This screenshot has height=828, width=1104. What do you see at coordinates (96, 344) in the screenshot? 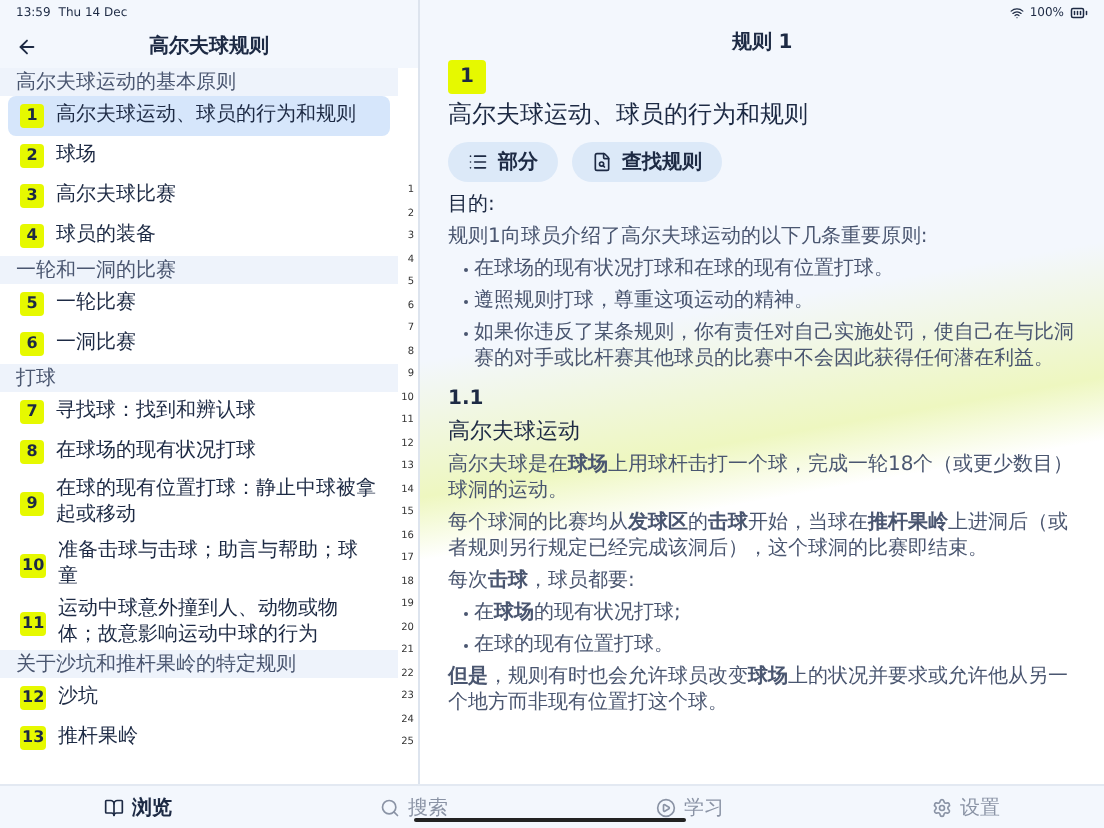
I see `rule-title: 一洞比赛` at bounding box center [96, 344].